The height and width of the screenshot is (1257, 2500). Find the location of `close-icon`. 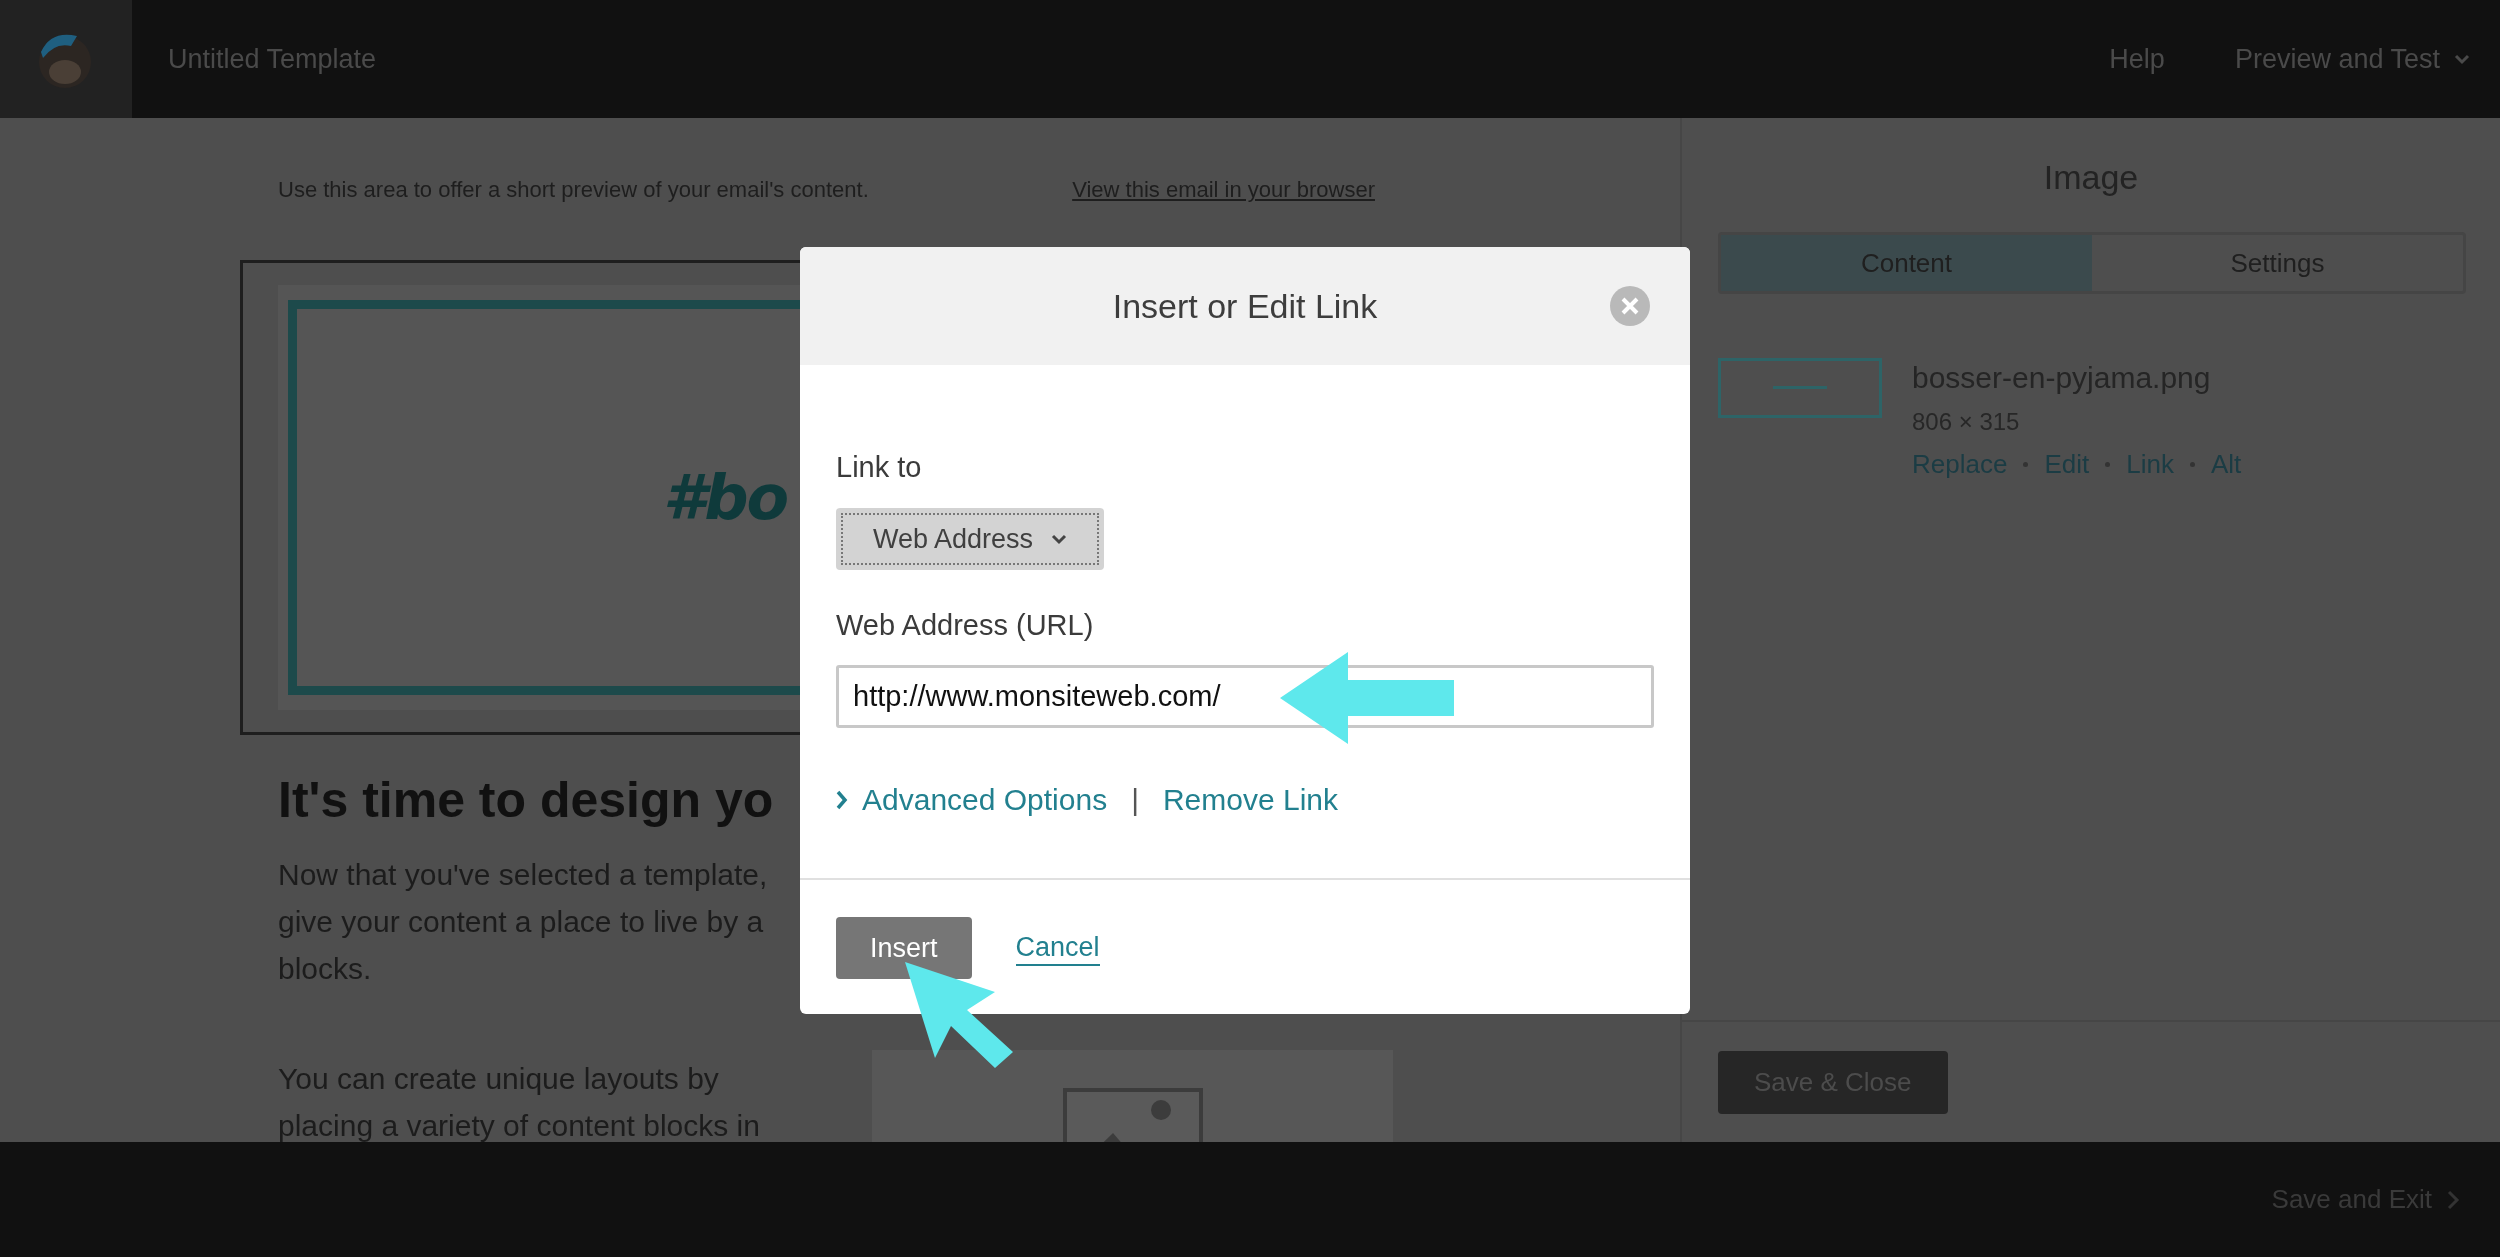

close-icon is located at coordinates (1630, 306).